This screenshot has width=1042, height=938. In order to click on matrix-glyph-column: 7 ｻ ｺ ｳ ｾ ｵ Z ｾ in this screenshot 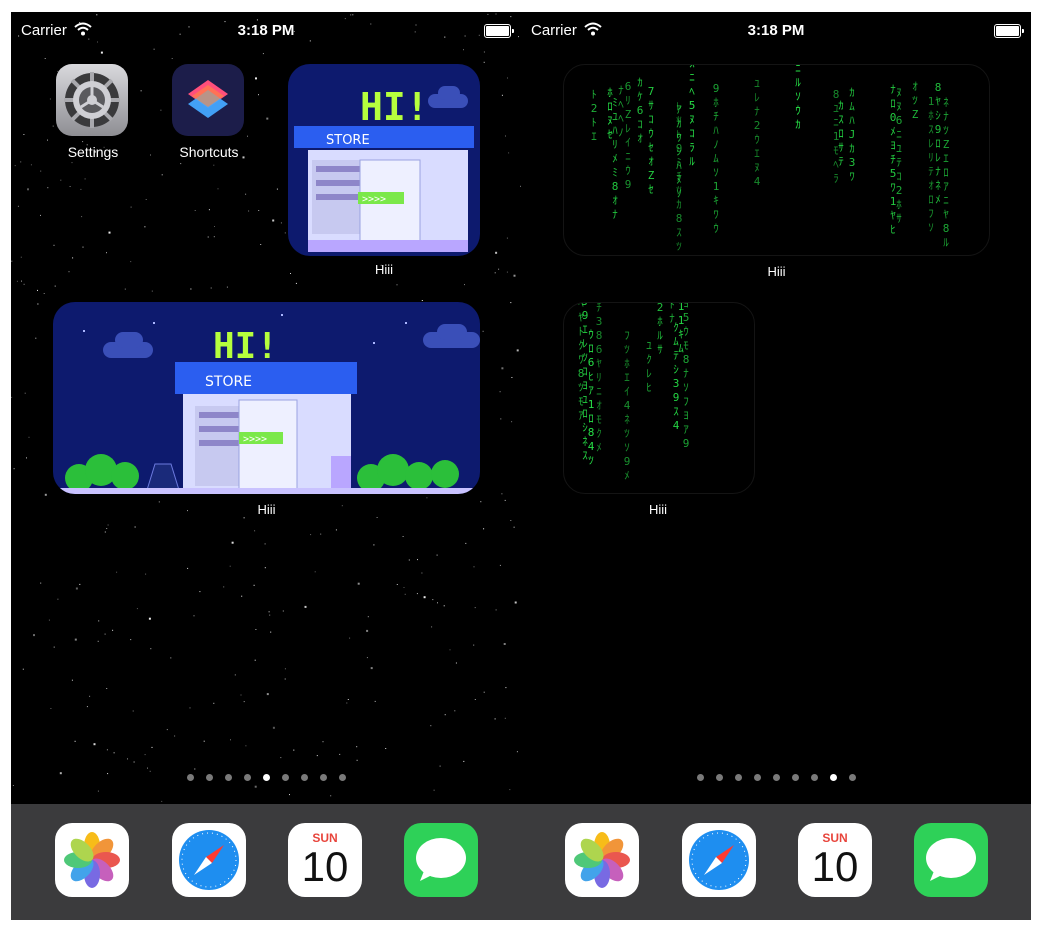, I will do `click(651, 140)`.